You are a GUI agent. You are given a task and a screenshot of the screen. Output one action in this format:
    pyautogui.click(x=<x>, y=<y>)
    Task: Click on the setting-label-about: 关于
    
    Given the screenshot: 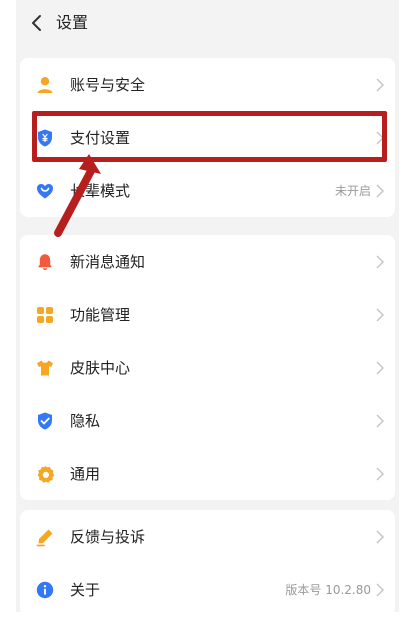 What is the action you would take?
    pyautogui.click(x=85, y=589)
    